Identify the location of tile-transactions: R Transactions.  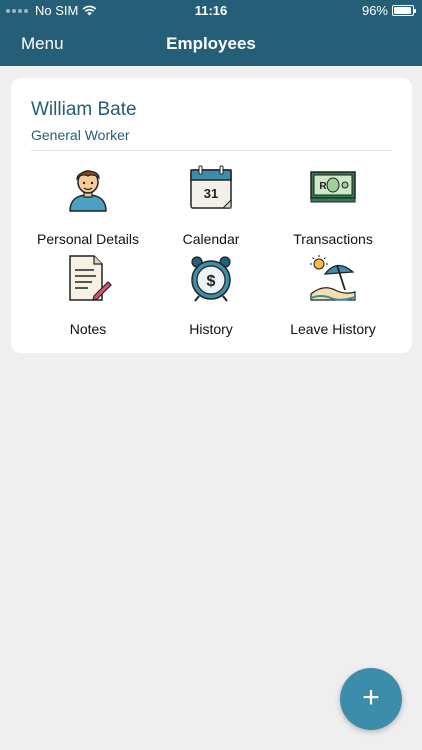
(333, 205).